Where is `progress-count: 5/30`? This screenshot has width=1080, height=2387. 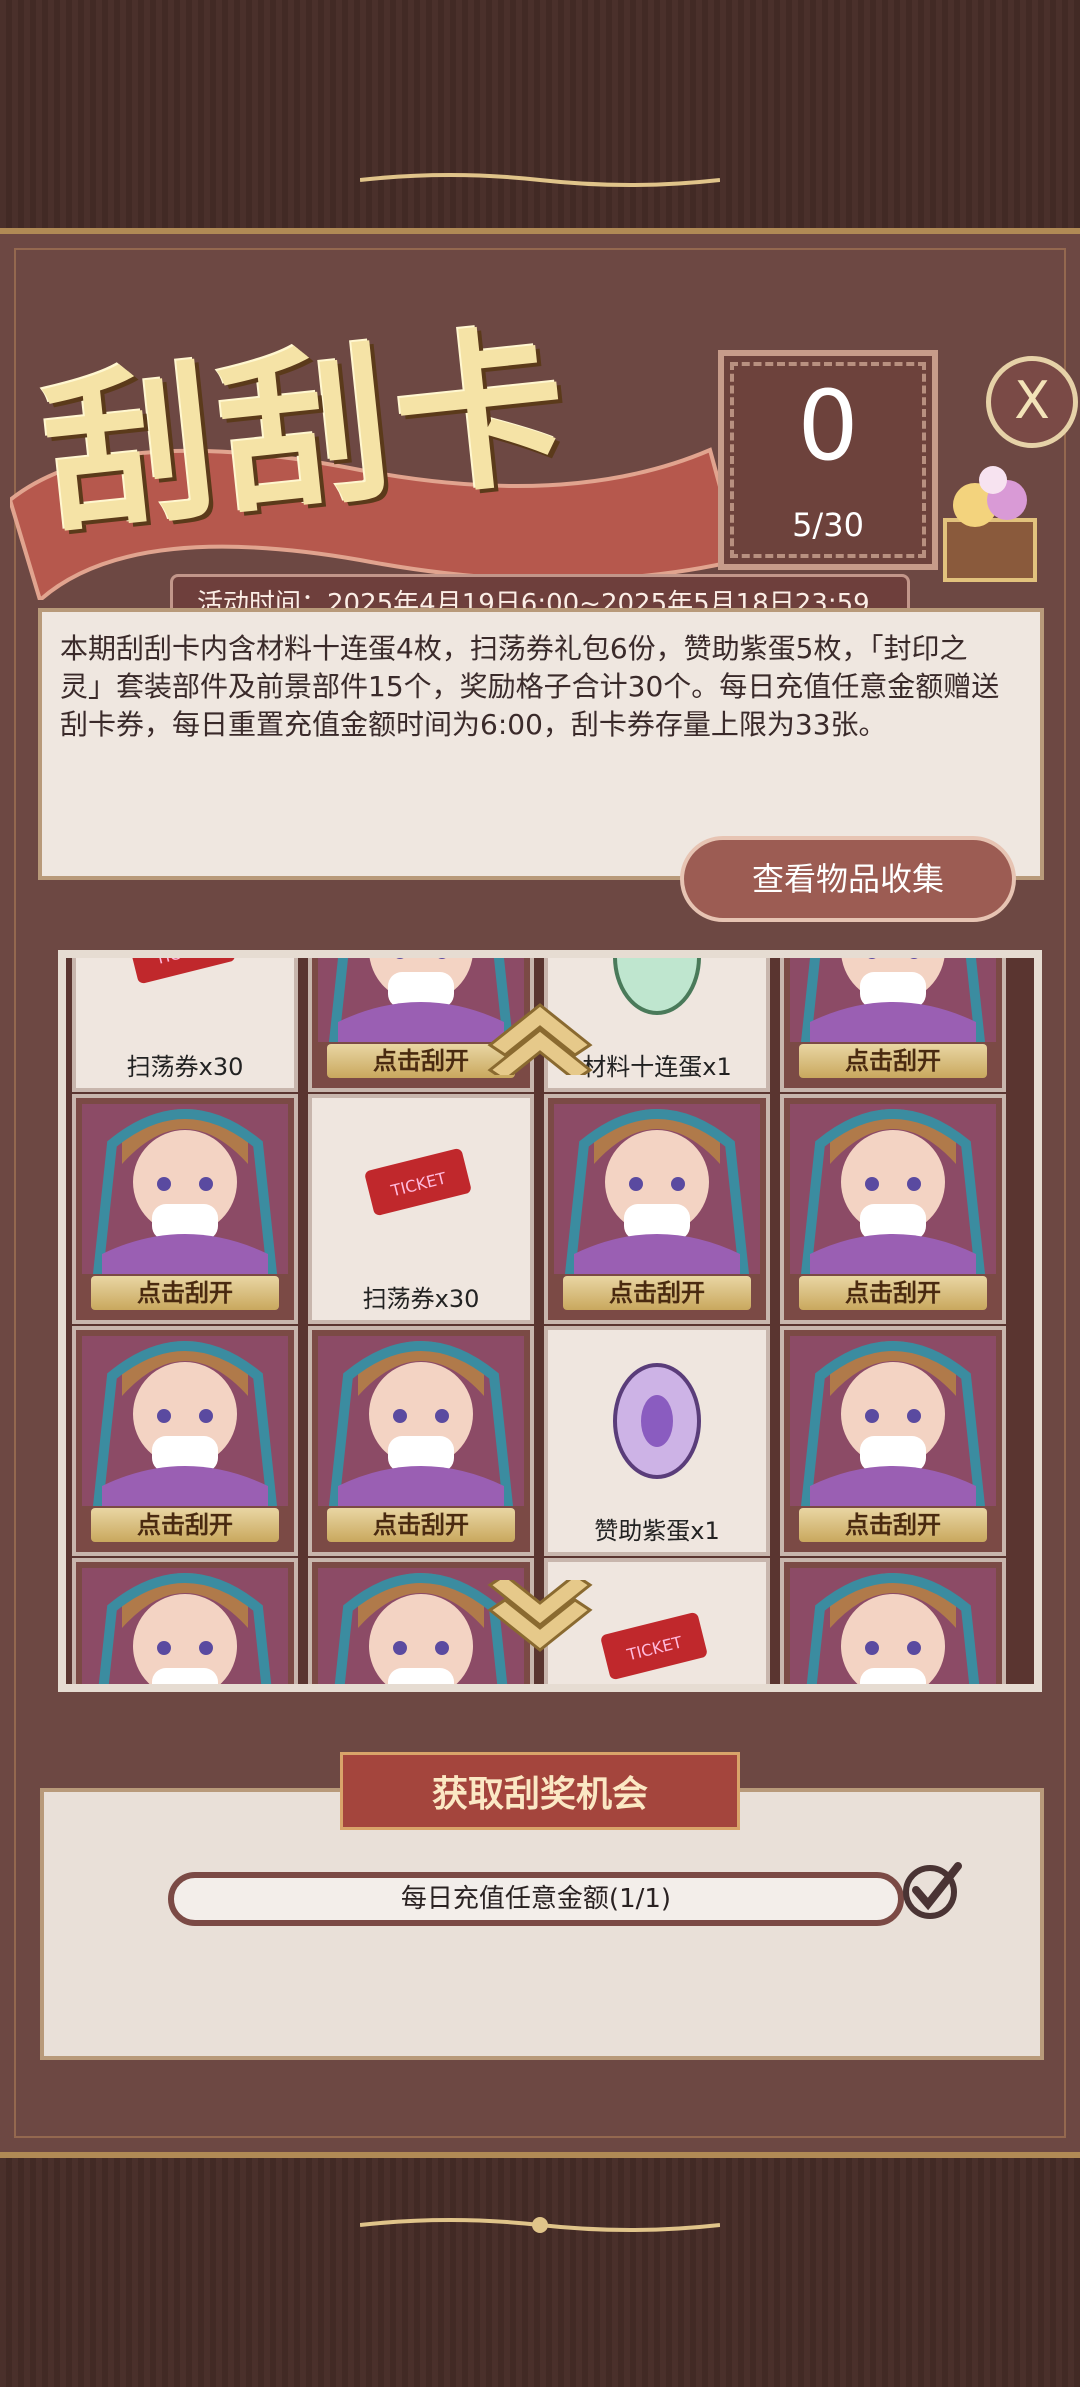 progress-count: 5/30 is located at coordinates (828, 525).